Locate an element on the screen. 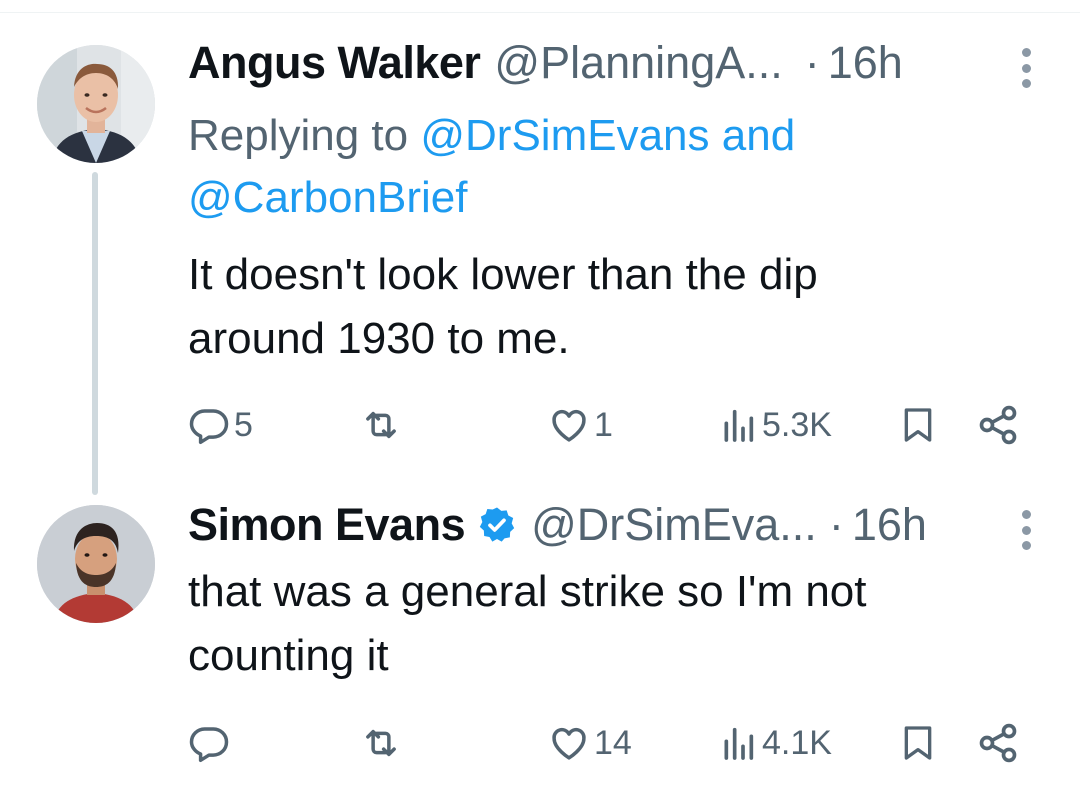  author-name: Simon Evans is located at coordinates (327, 525).